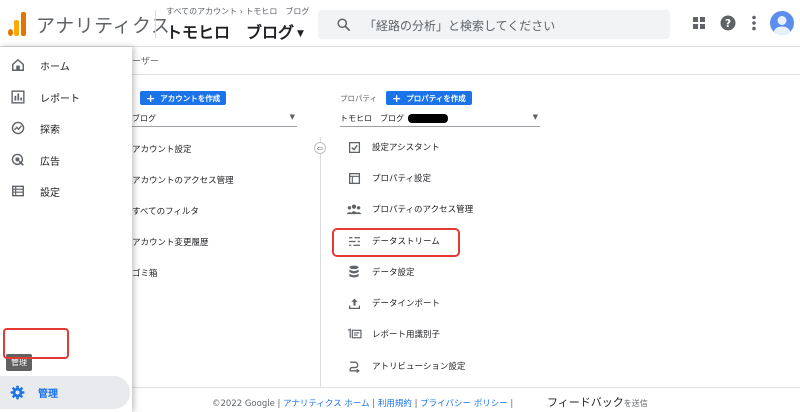  Describe the element at coordinates (320, 148) in the screenshot. I see `collapse-arrow-icon: ⇦` at that location.